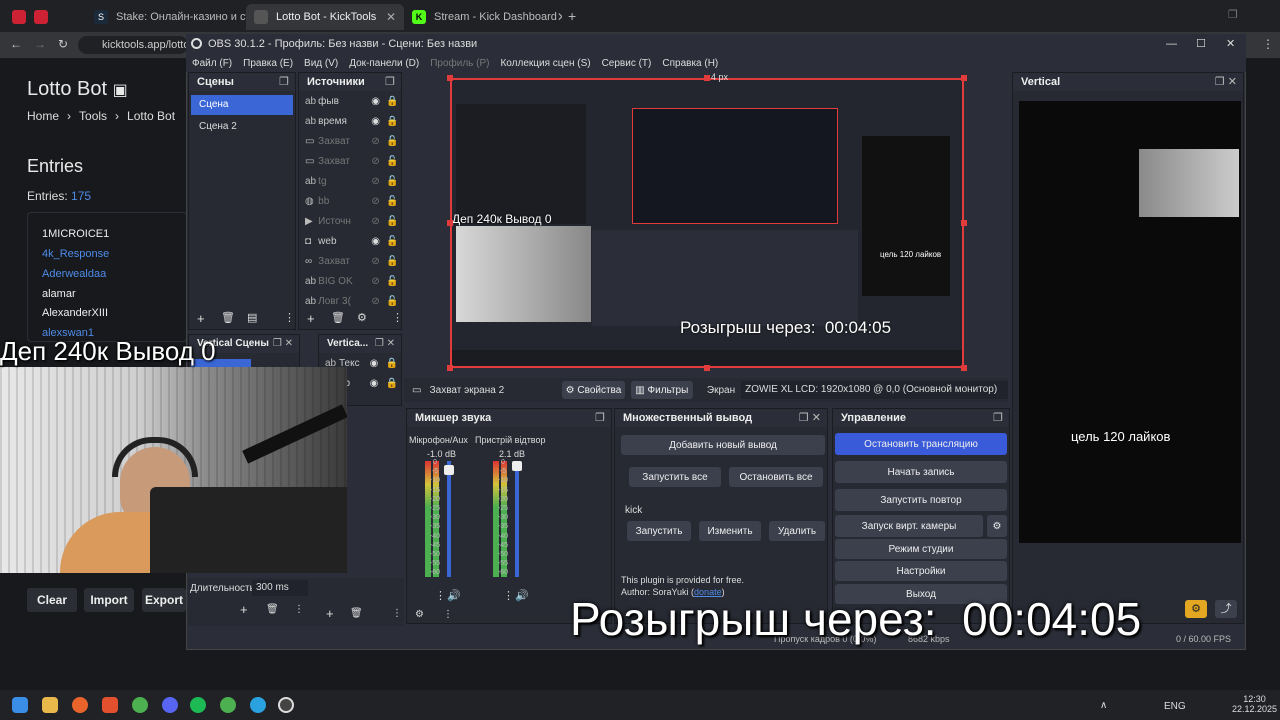 Image resolution: width=1280 pixels, height=720 pixels. I want to click on new-tab-icon: +, so click(572, 16).